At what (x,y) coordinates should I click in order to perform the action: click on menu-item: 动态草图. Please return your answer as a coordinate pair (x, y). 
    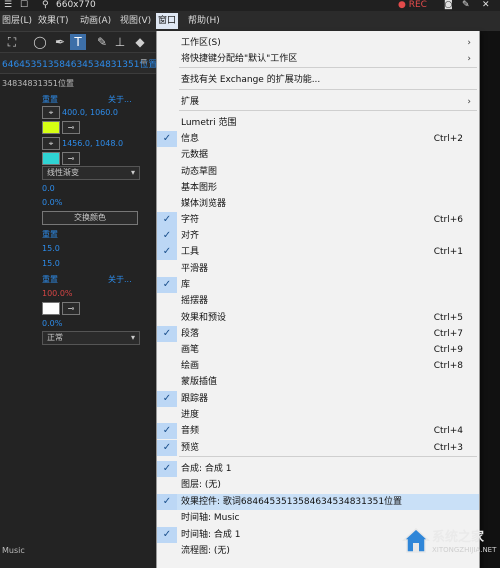
    Looking at the image, I should click on (318, 172).